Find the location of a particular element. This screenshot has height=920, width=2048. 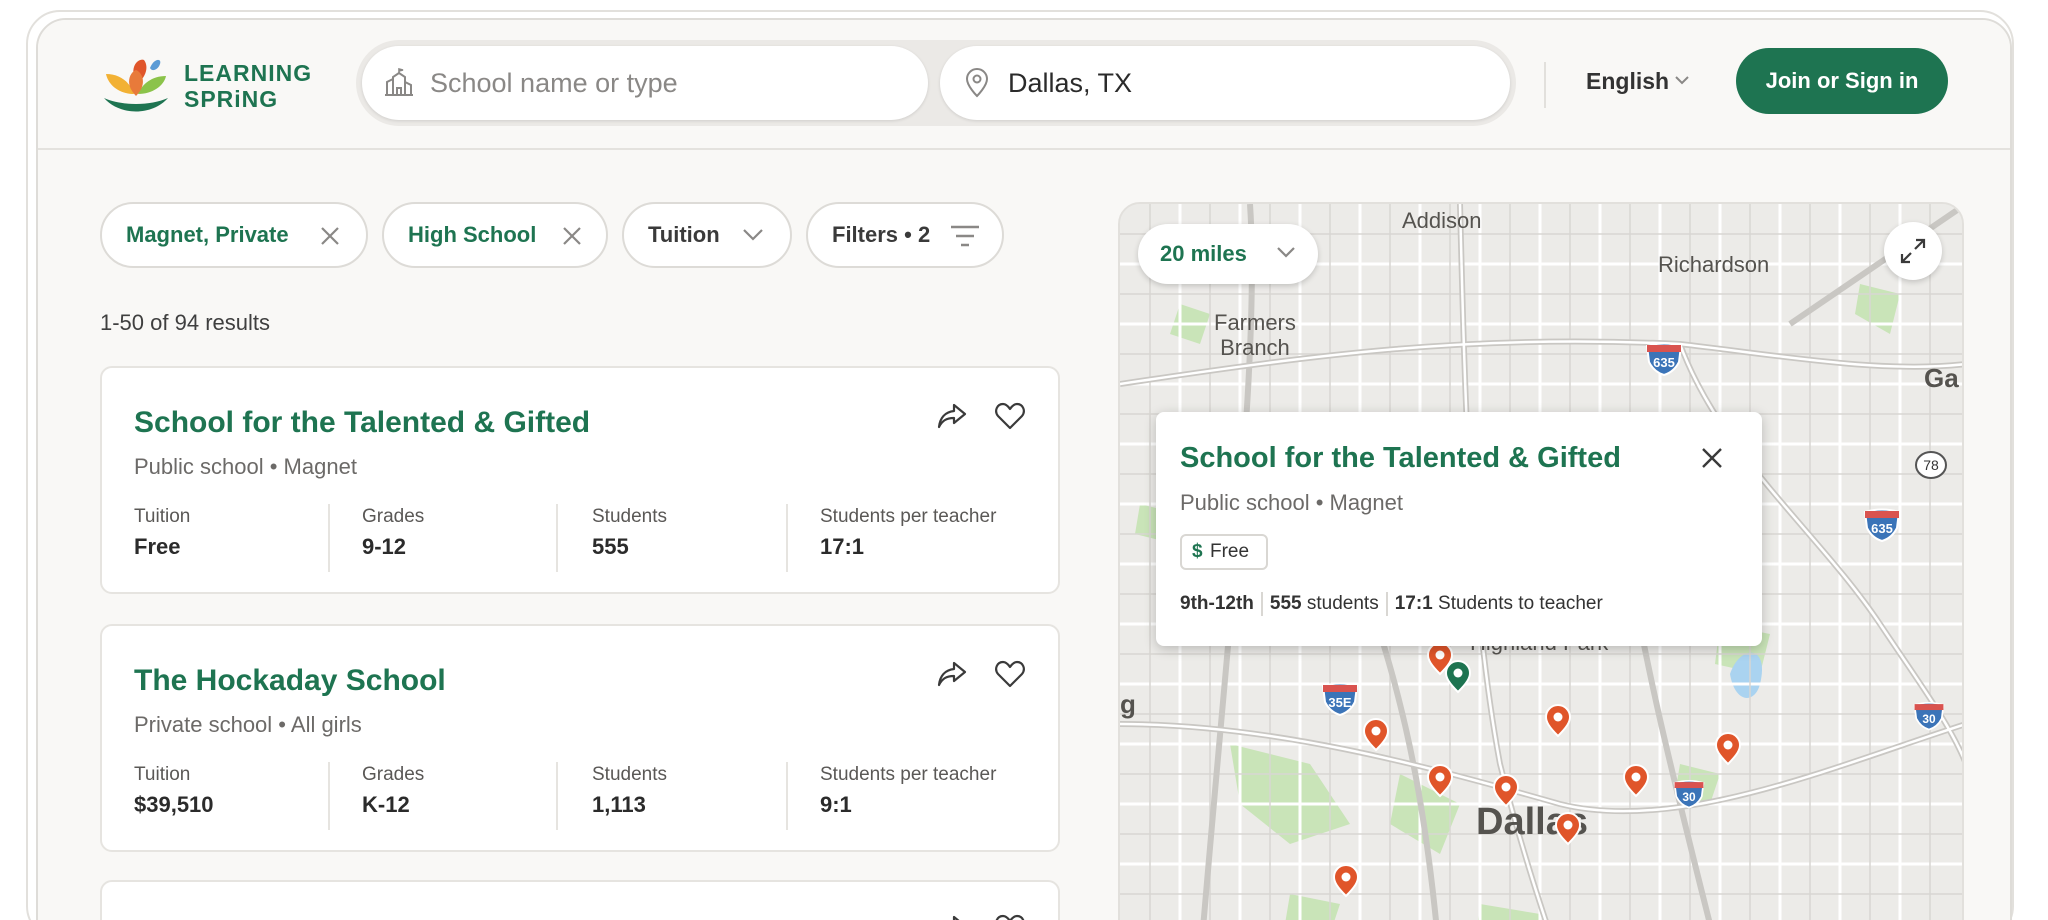

school-card-subtitle: Private school • All girls is located at coordinates (248, 724).